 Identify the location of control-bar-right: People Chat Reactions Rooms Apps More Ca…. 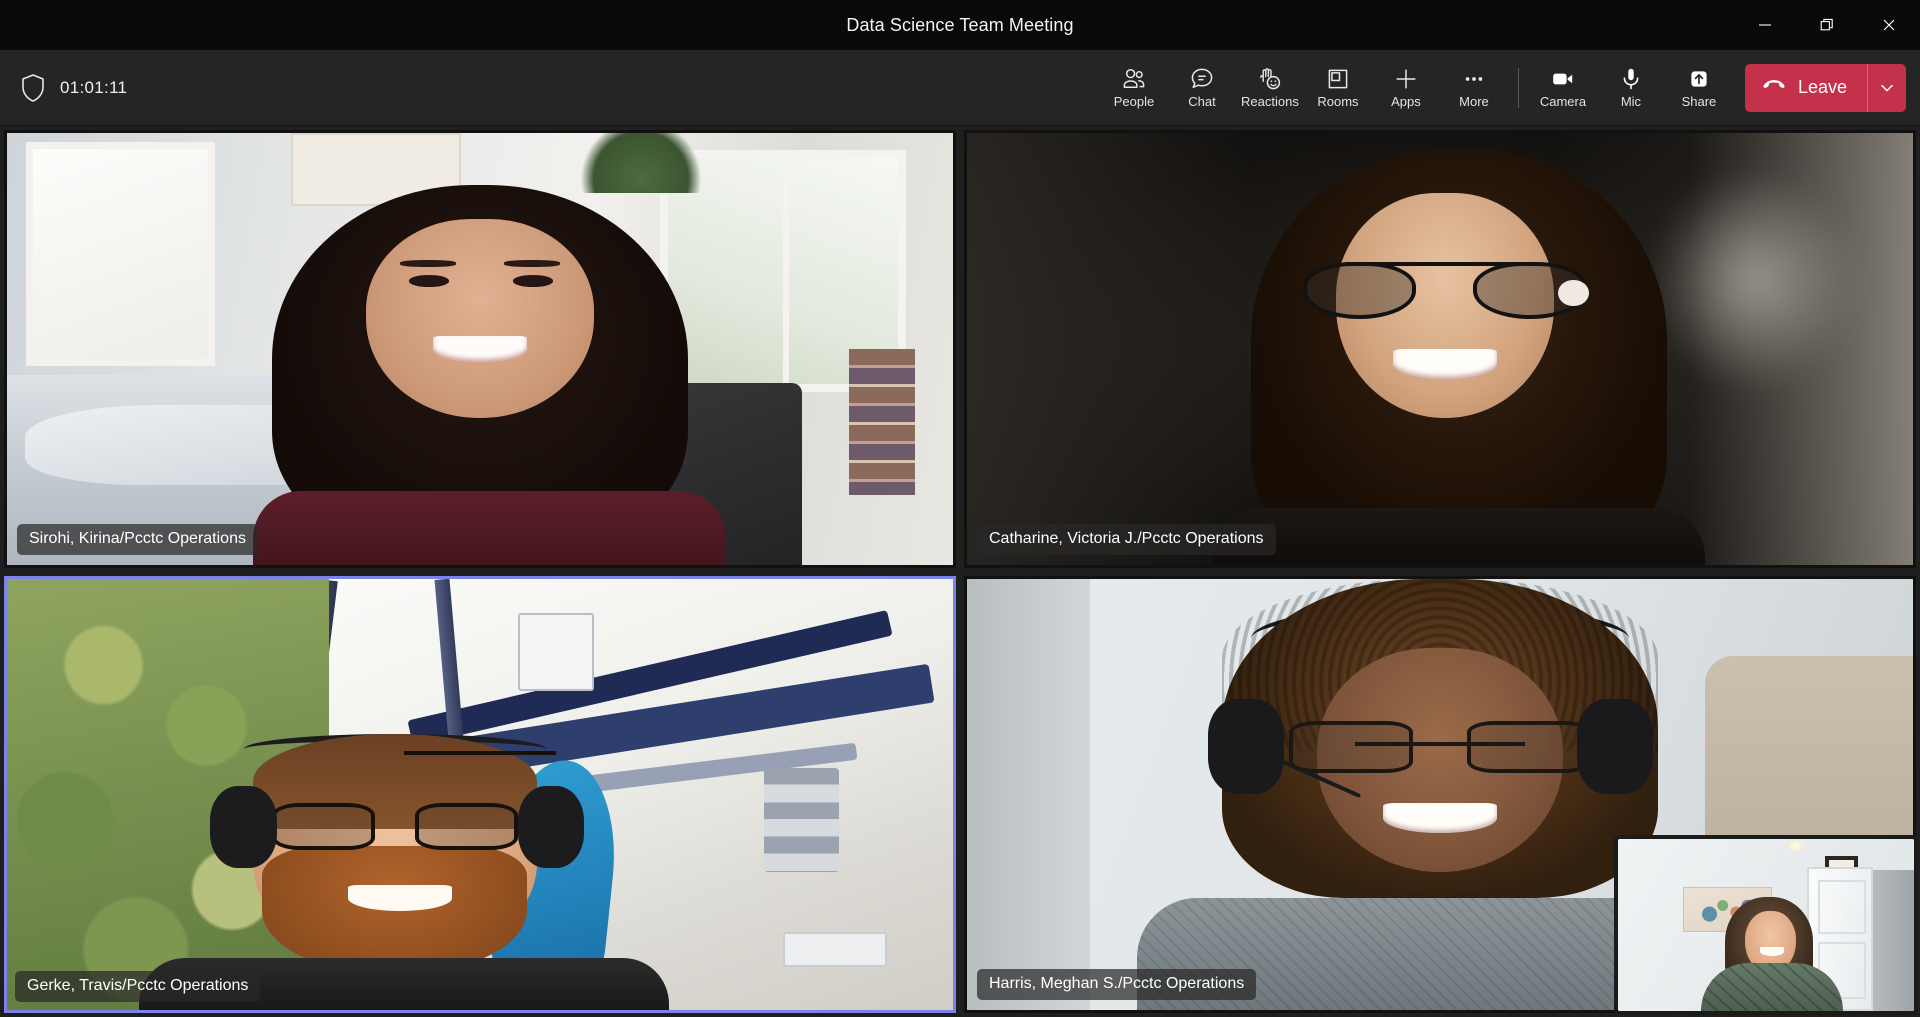
(1510, 88).